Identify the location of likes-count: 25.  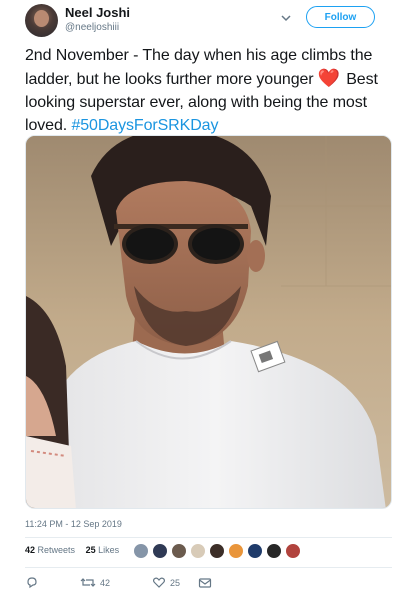
(90, 550).